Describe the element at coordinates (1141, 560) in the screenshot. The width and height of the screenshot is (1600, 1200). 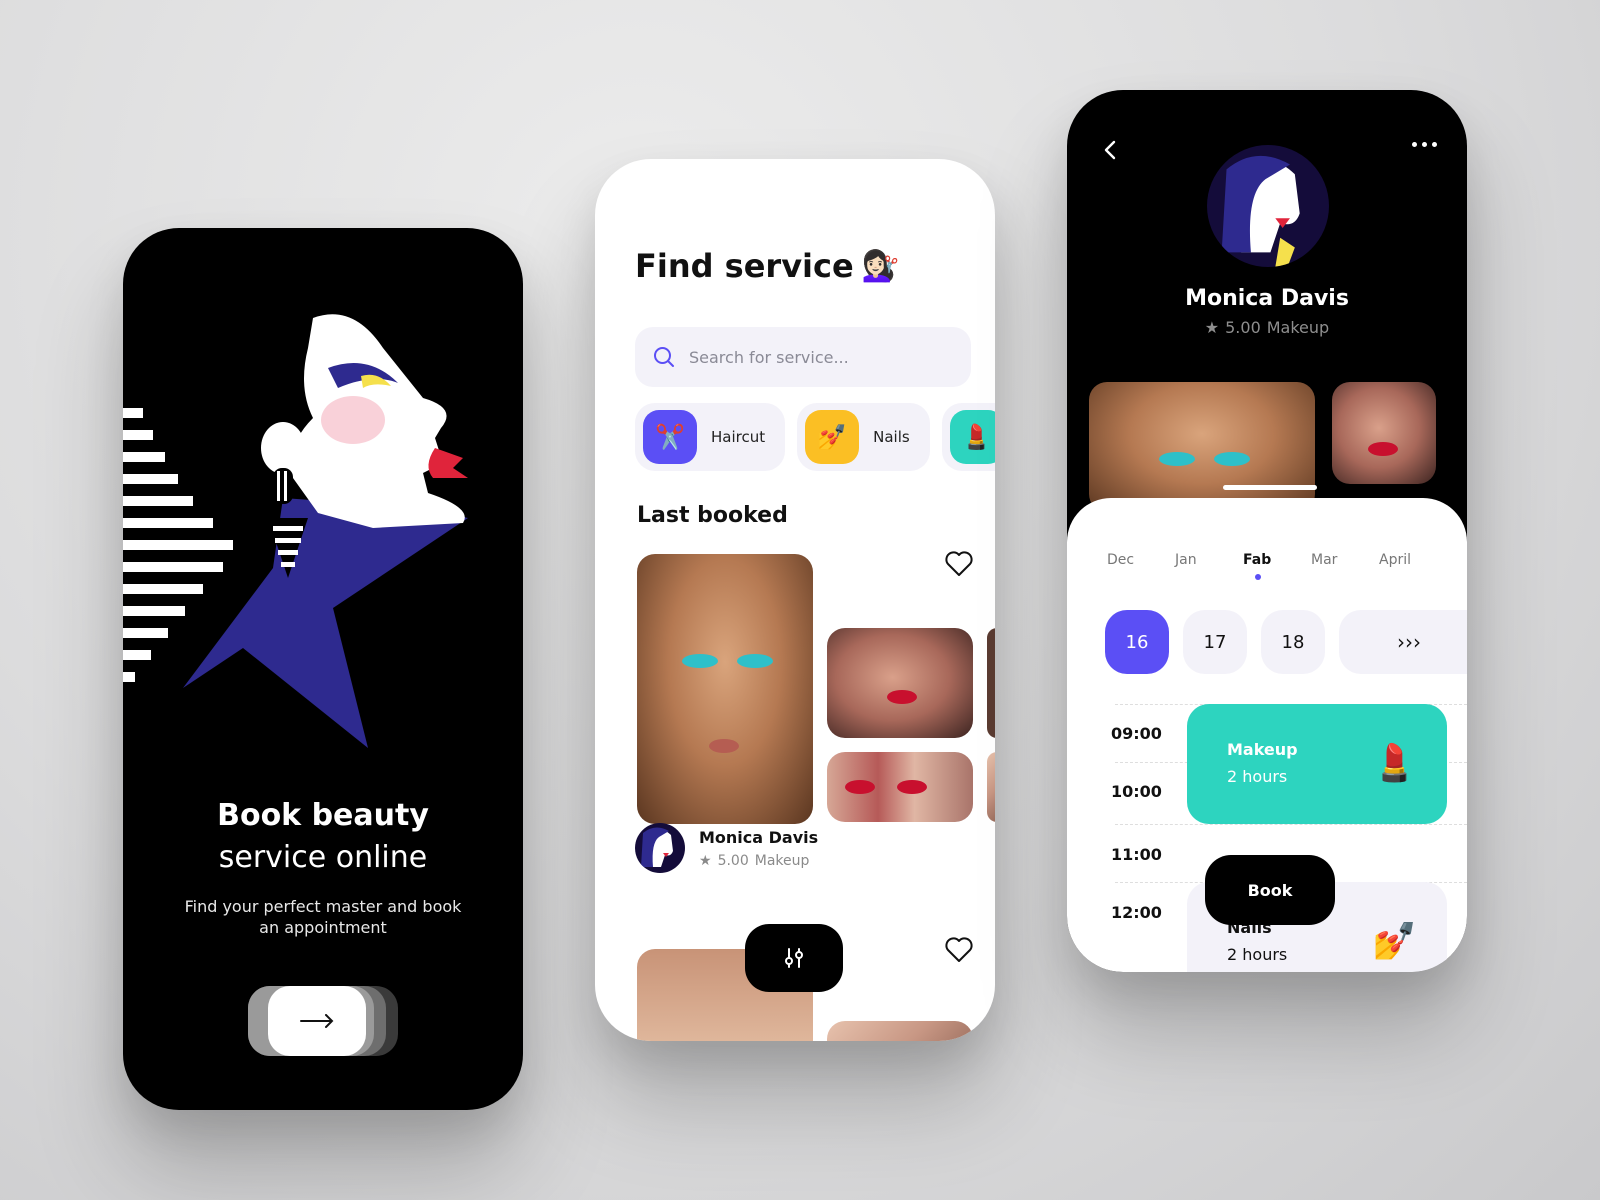
I see `month-dec: Dec` at that location.